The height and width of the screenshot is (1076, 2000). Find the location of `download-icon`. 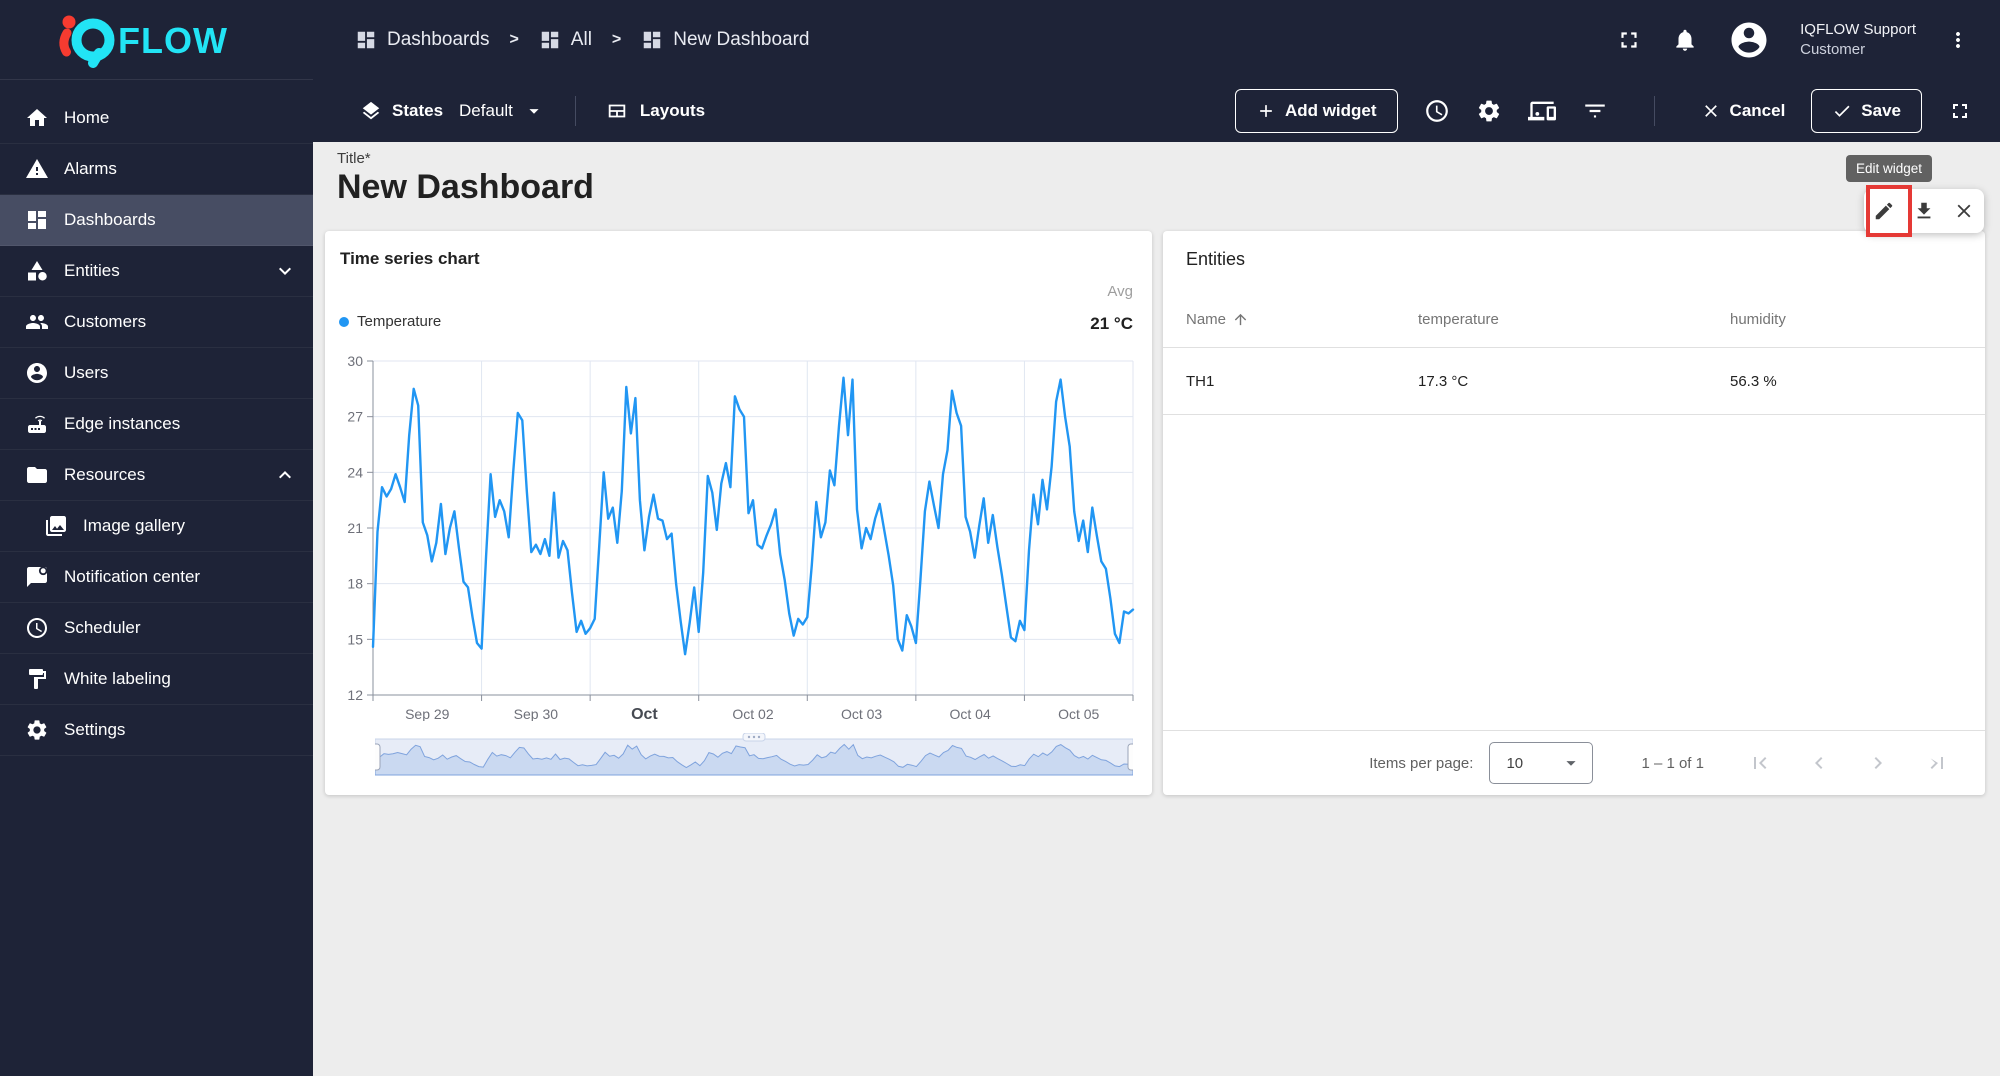

download-icon is located at coordinates (1924, 211).